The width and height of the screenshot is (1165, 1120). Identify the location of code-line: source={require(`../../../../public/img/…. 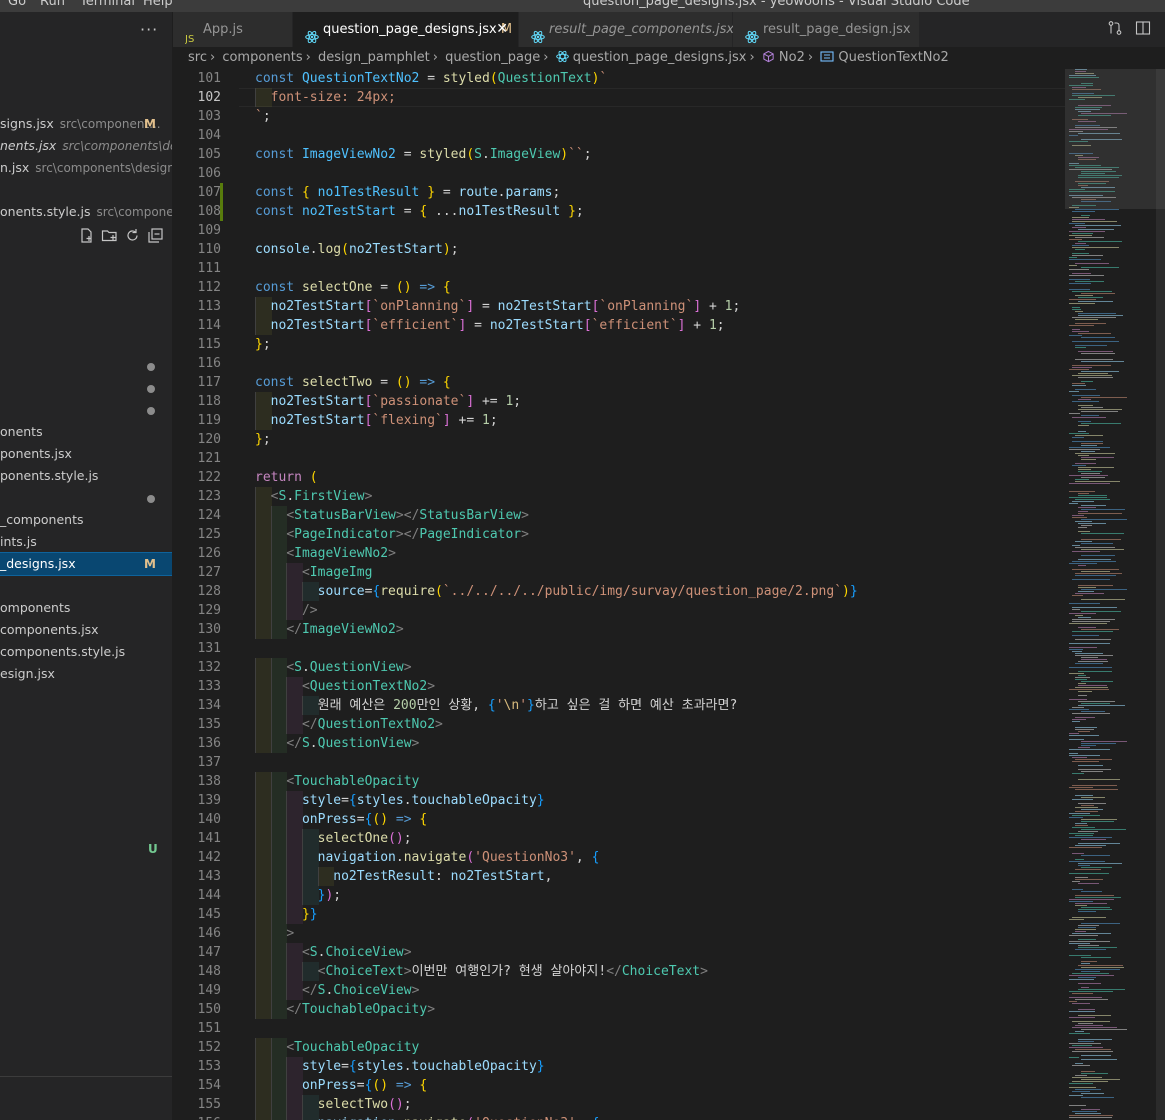
(660, 591).